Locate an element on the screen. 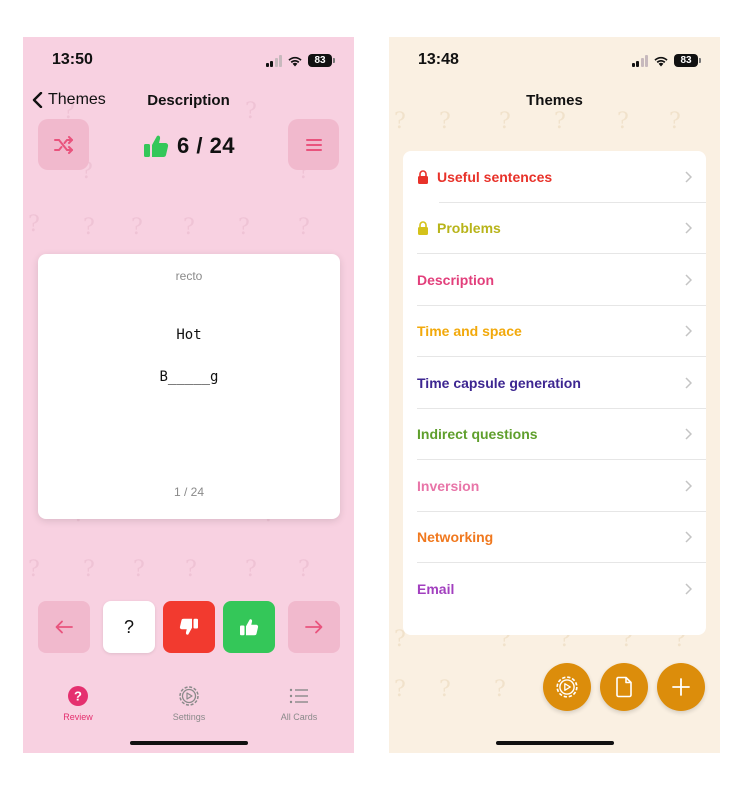  page-title: Description is located at coordinates (188, 100).